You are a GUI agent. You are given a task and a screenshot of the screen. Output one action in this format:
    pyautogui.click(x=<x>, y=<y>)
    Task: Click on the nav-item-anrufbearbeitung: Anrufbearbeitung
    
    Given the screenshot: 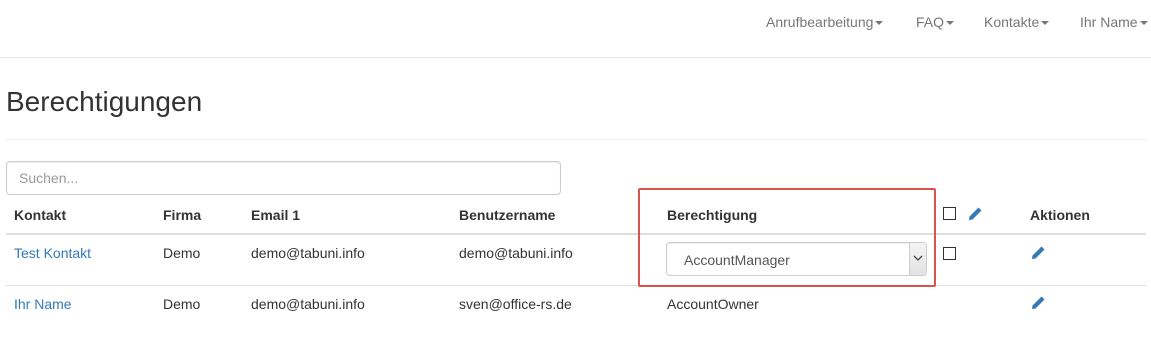 What is the action you would take?
    pyautogui.click(x=825, y=23)
    